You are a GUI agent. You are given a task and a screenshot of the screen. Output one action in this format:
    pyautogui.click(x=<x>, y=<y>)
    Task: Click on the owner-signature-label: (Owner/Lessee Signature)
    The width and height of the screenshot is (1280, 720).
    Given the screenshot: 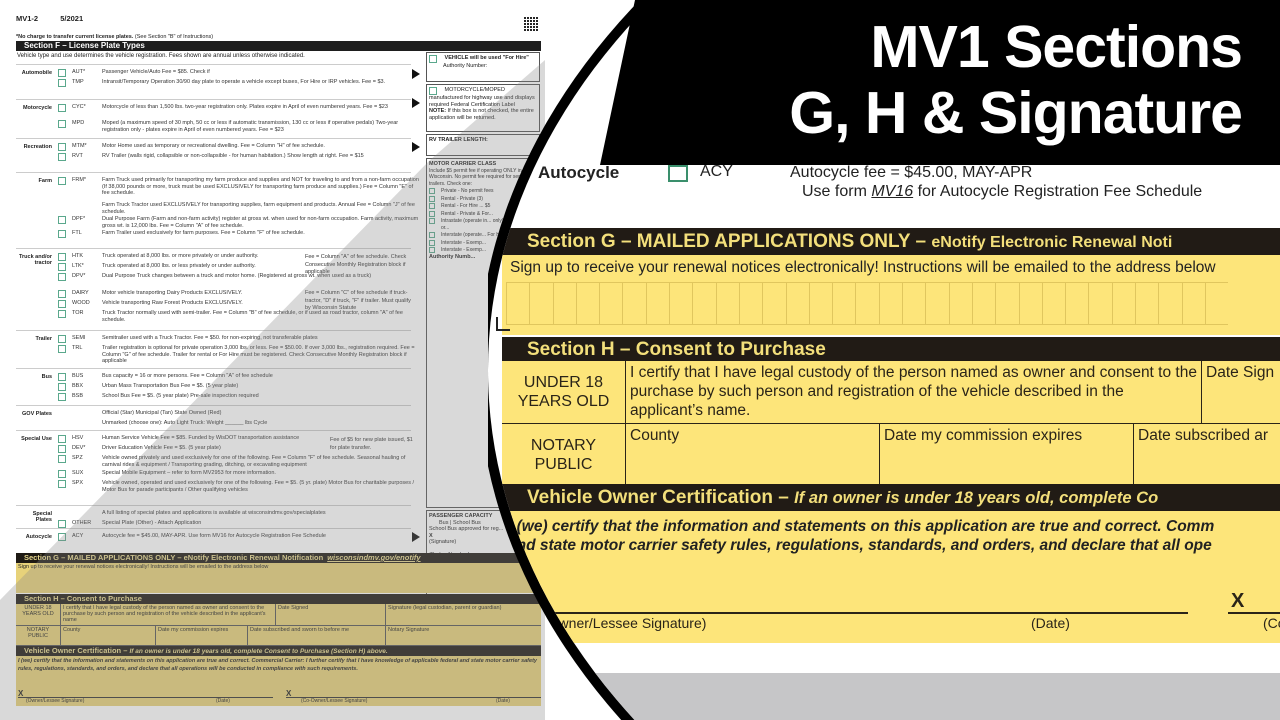 What is the action you would take?
    pyautogui.click(x=625, y=623)
    